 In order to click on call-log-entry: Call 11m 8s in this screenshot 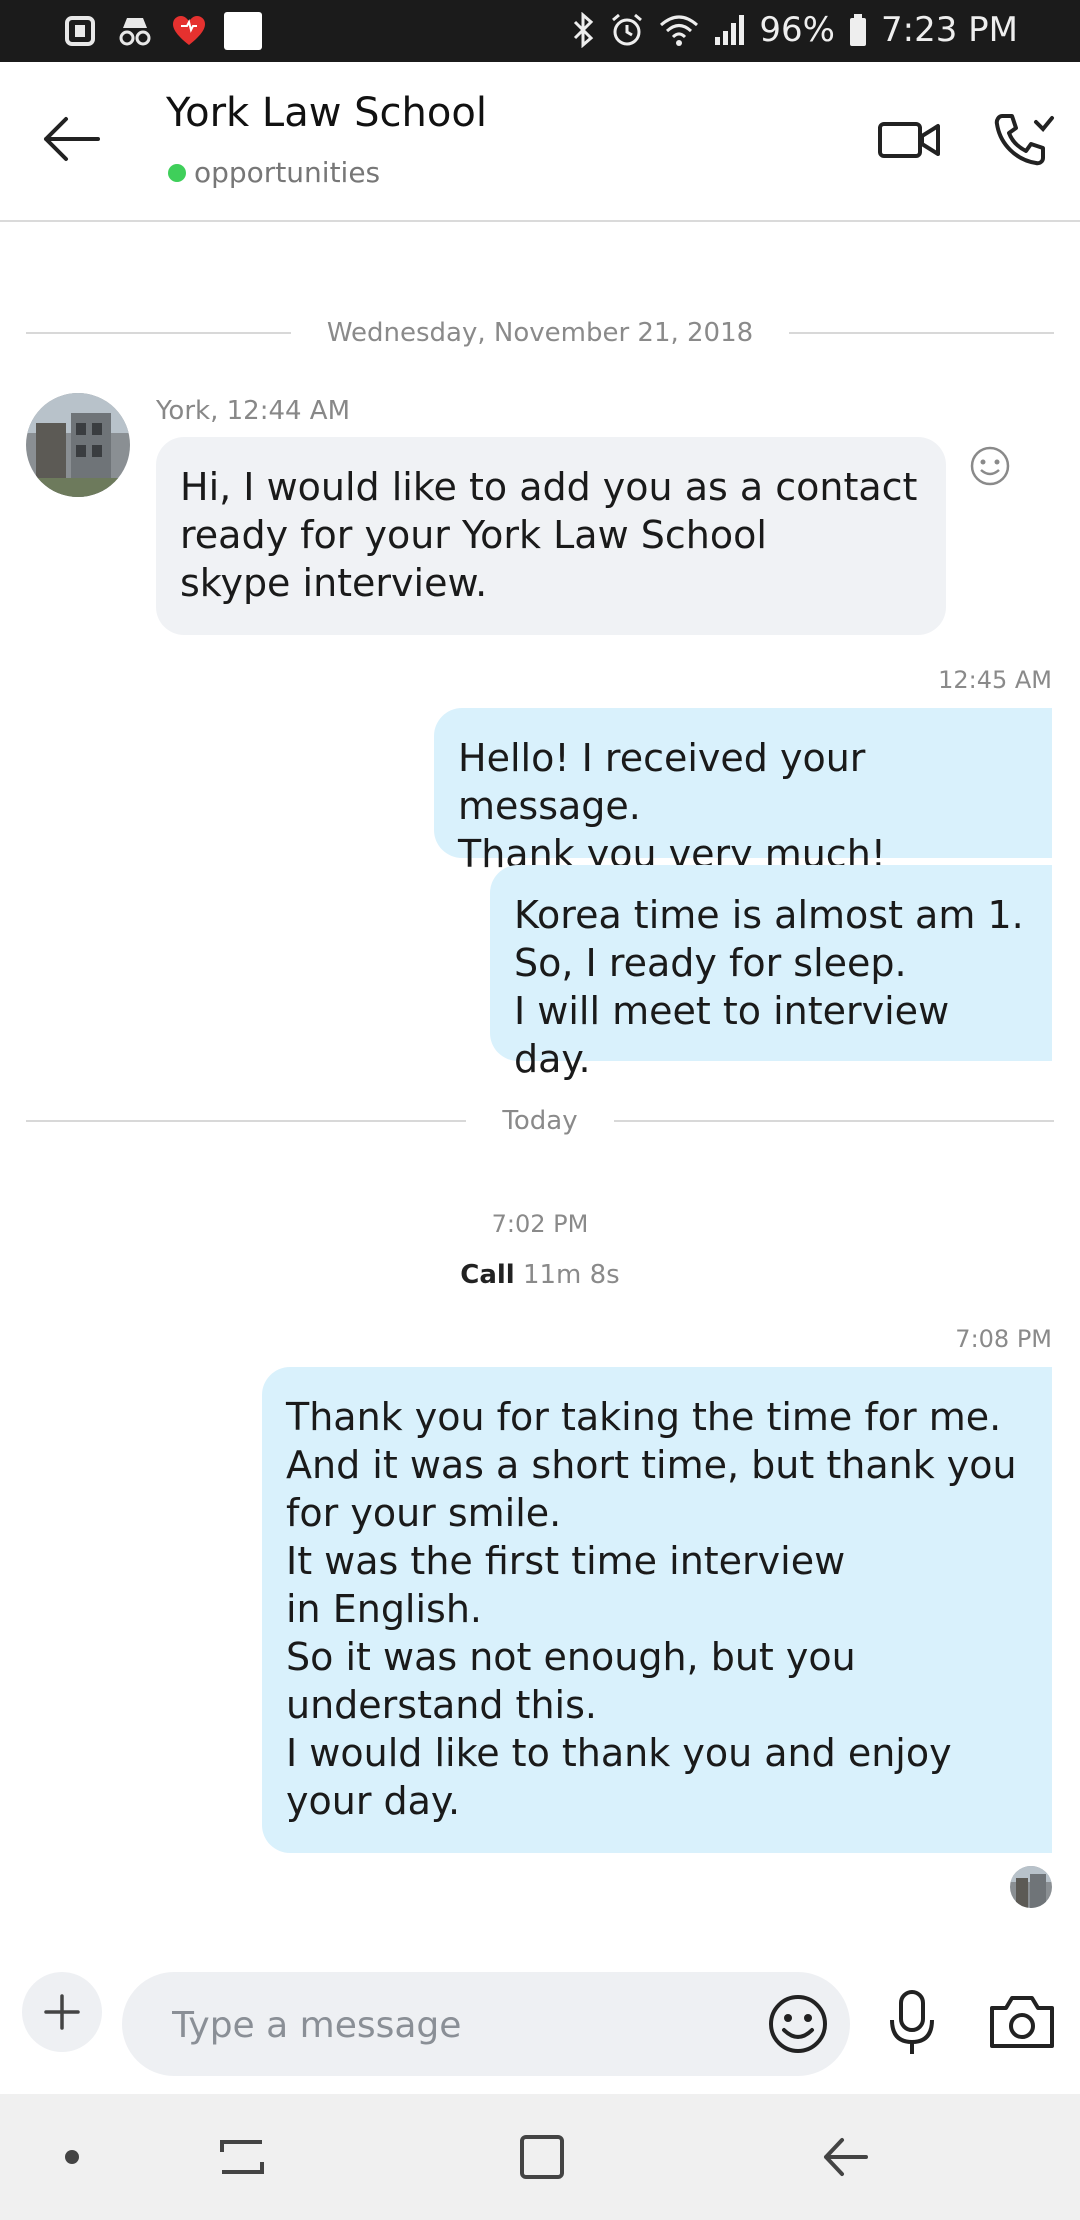, I will do `click(540, 1275)`.